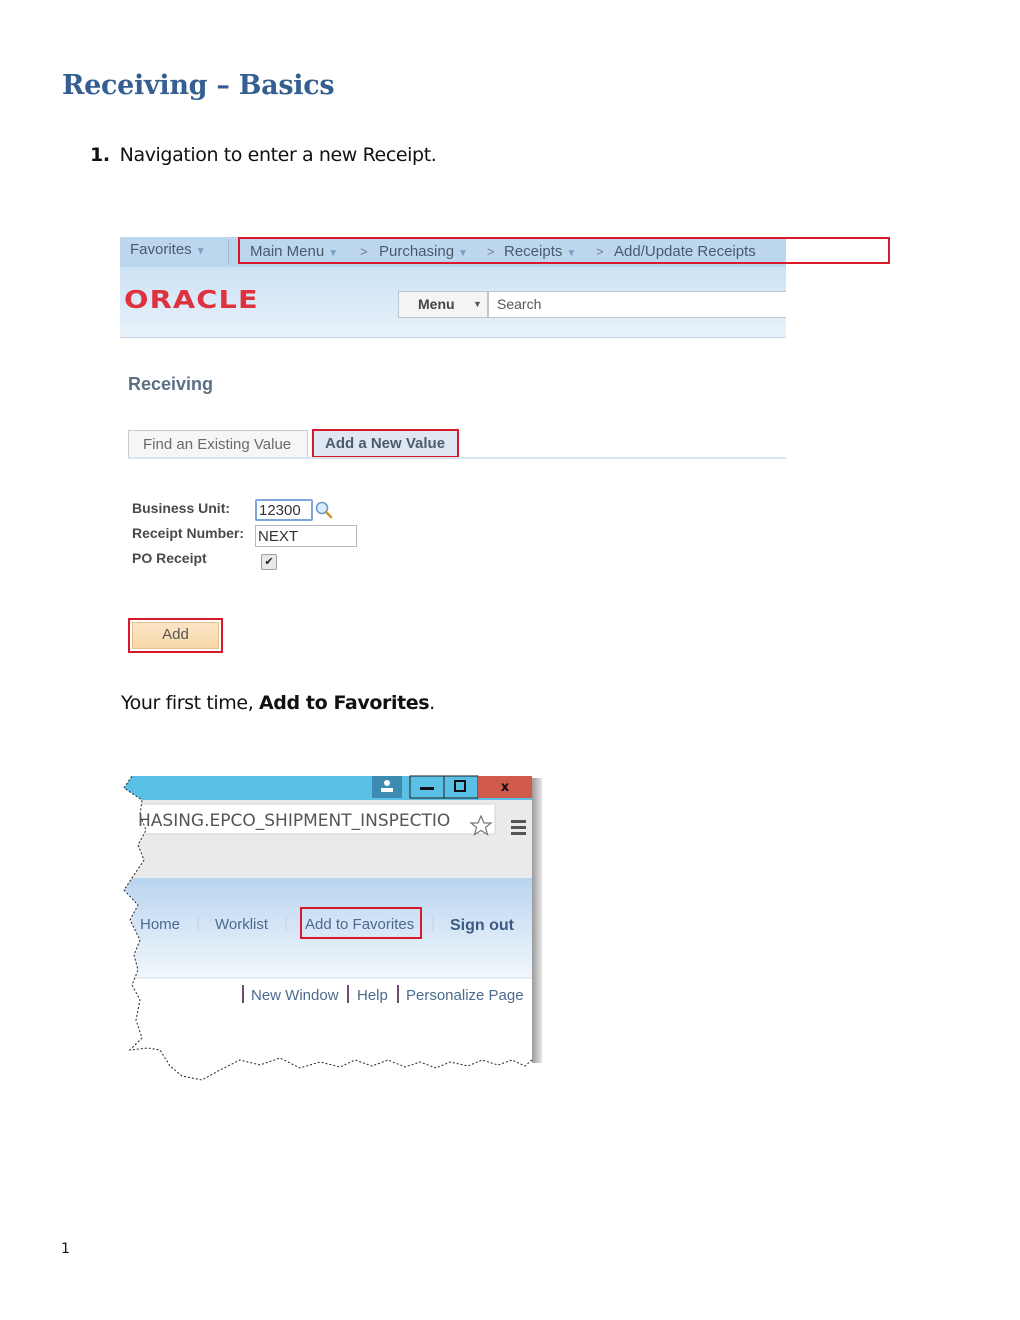 The image size is (1020, 1320). What do you see at coordinates (169, 558) in the screenshot?
I see `po-receipt-label: PO Receipt` at bounding box center [169, 558].